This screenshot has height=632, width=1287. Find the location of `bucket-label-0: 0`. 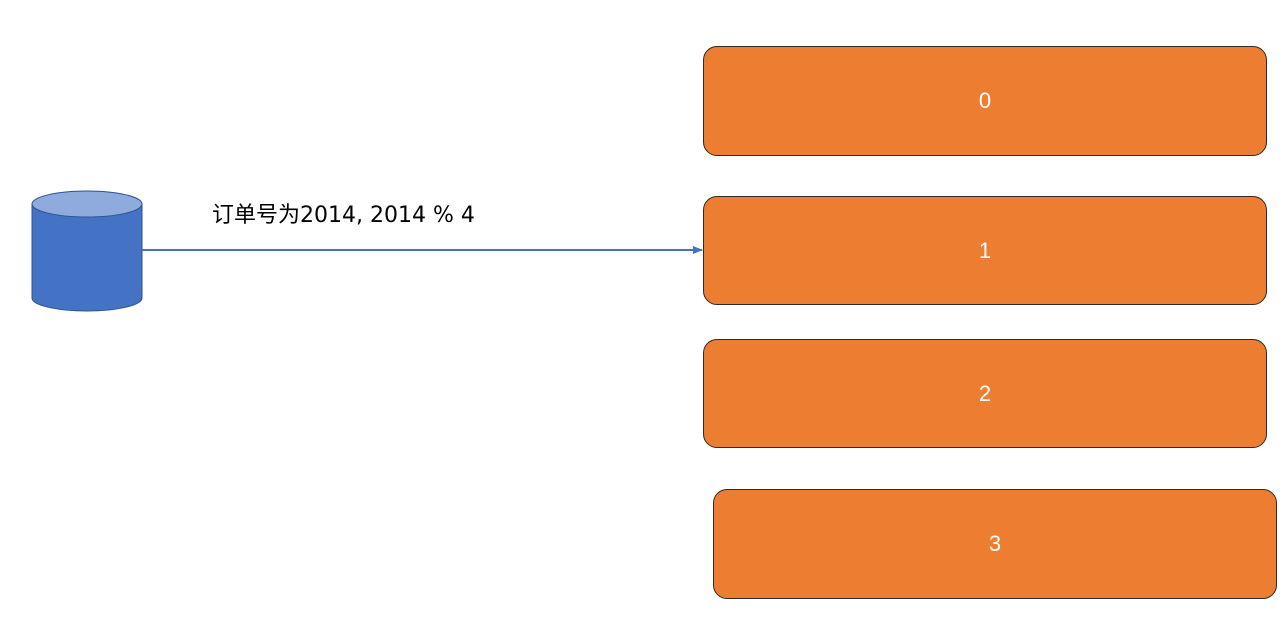

bucket-label-0: 0 is located at coordinates (985, 100).